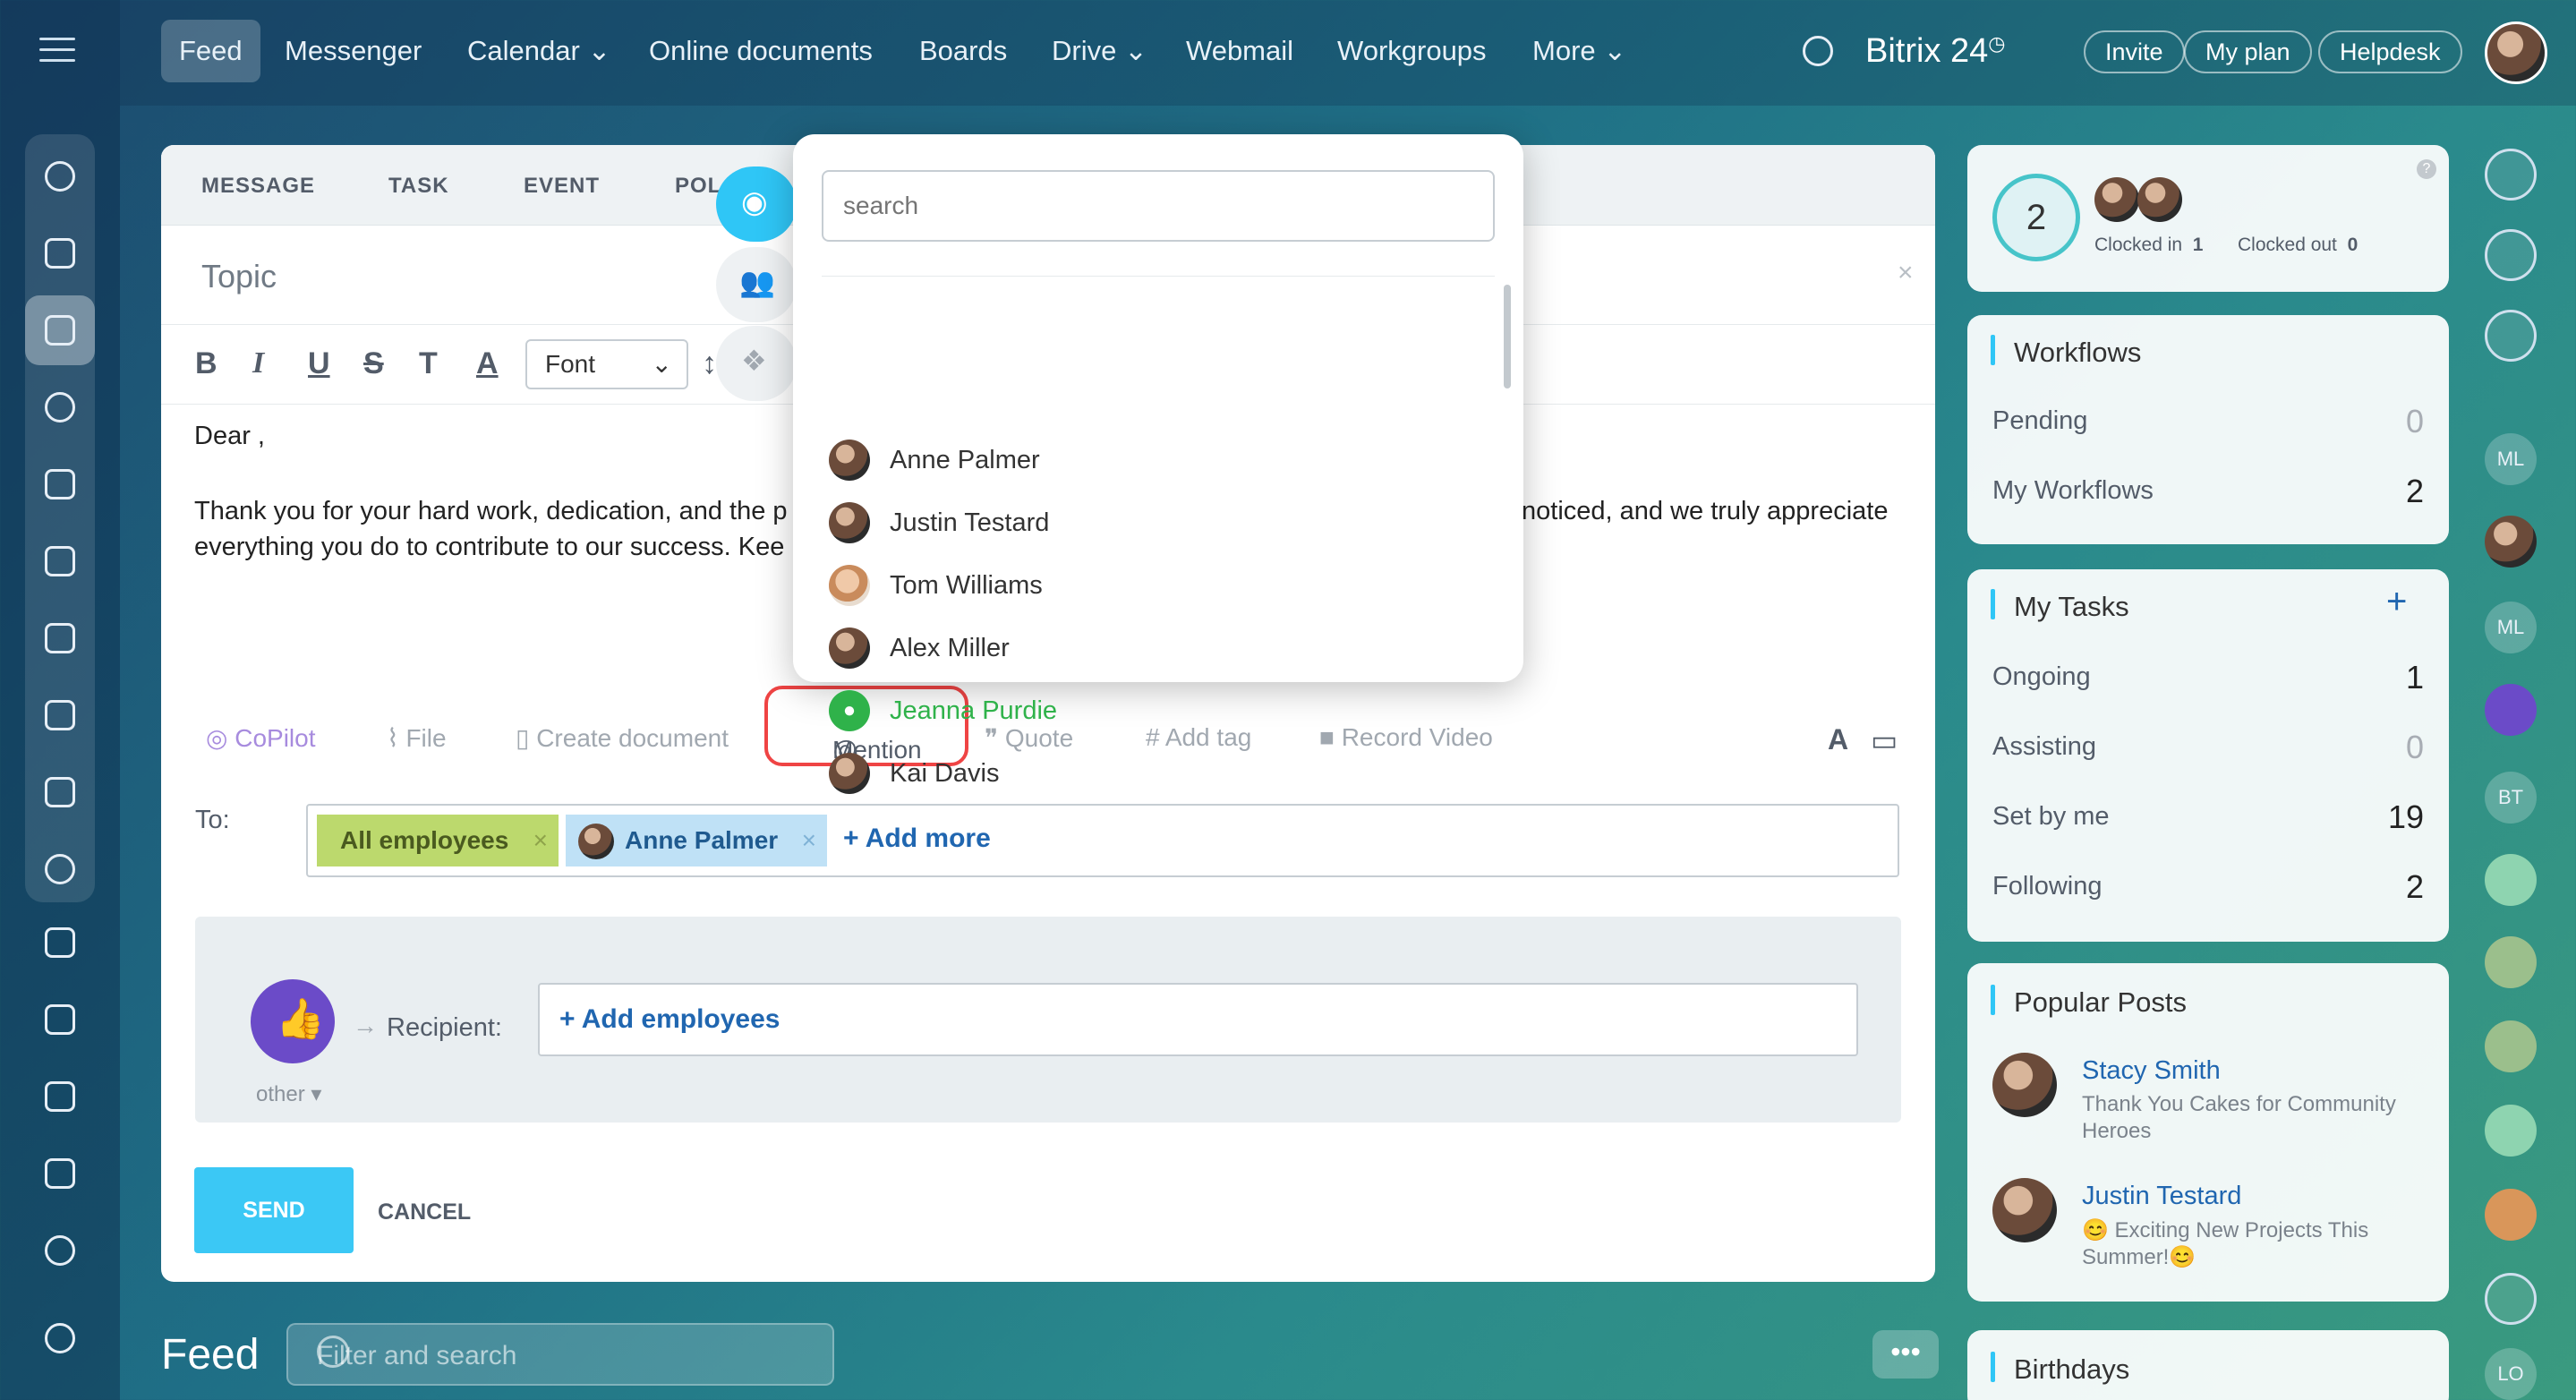  I want to click on body-line-2-tail: noticed, and we truly appreciate, so click(1705, 511).